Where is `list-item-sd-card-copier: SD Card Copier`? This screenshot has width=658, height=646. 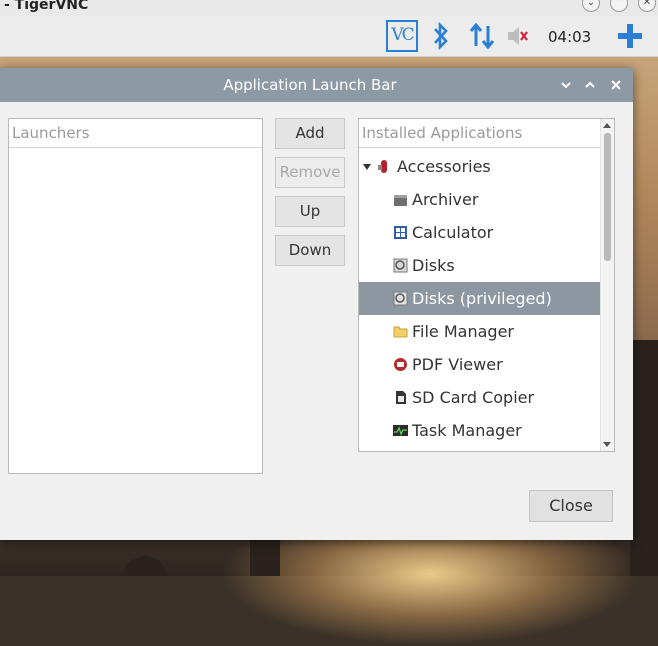 list-item-sd-card-copier: SD Card Copier is located at coordinates (479, 397).